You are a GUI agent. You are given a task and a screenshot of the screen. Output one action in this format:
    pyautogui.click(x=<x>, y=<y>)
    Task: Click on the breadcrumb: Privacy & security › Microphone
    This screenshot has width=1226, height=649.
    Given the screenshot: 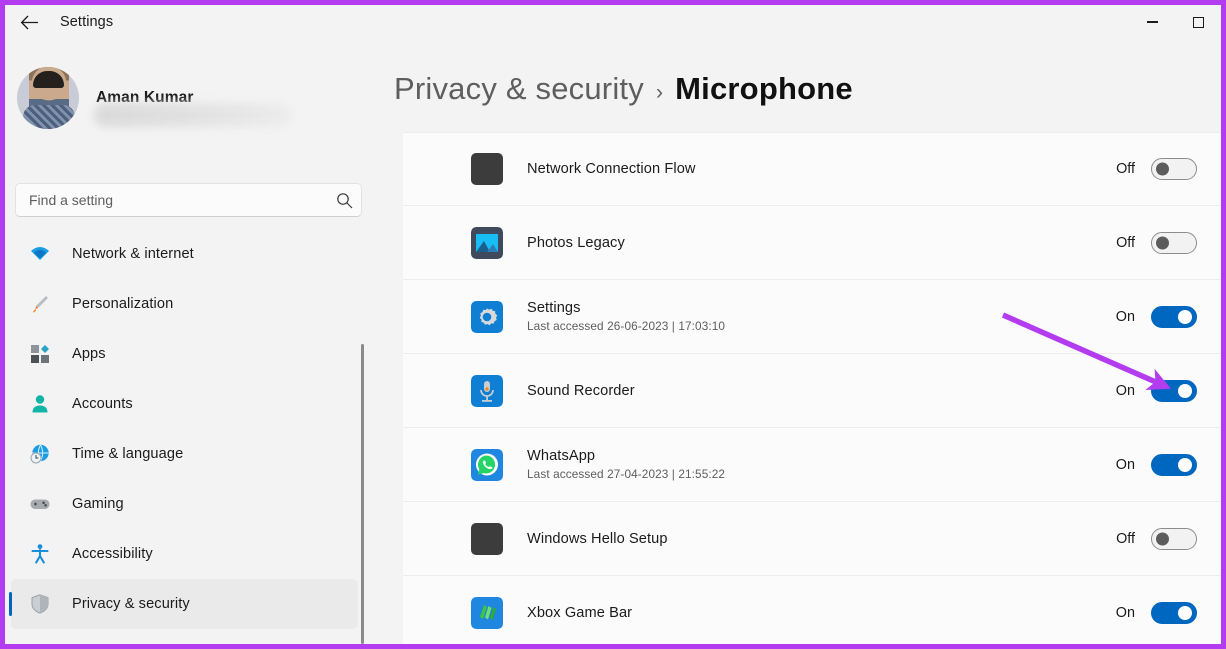 What is the action you would take?
    pyautogui.click(x=623, y=89)
    